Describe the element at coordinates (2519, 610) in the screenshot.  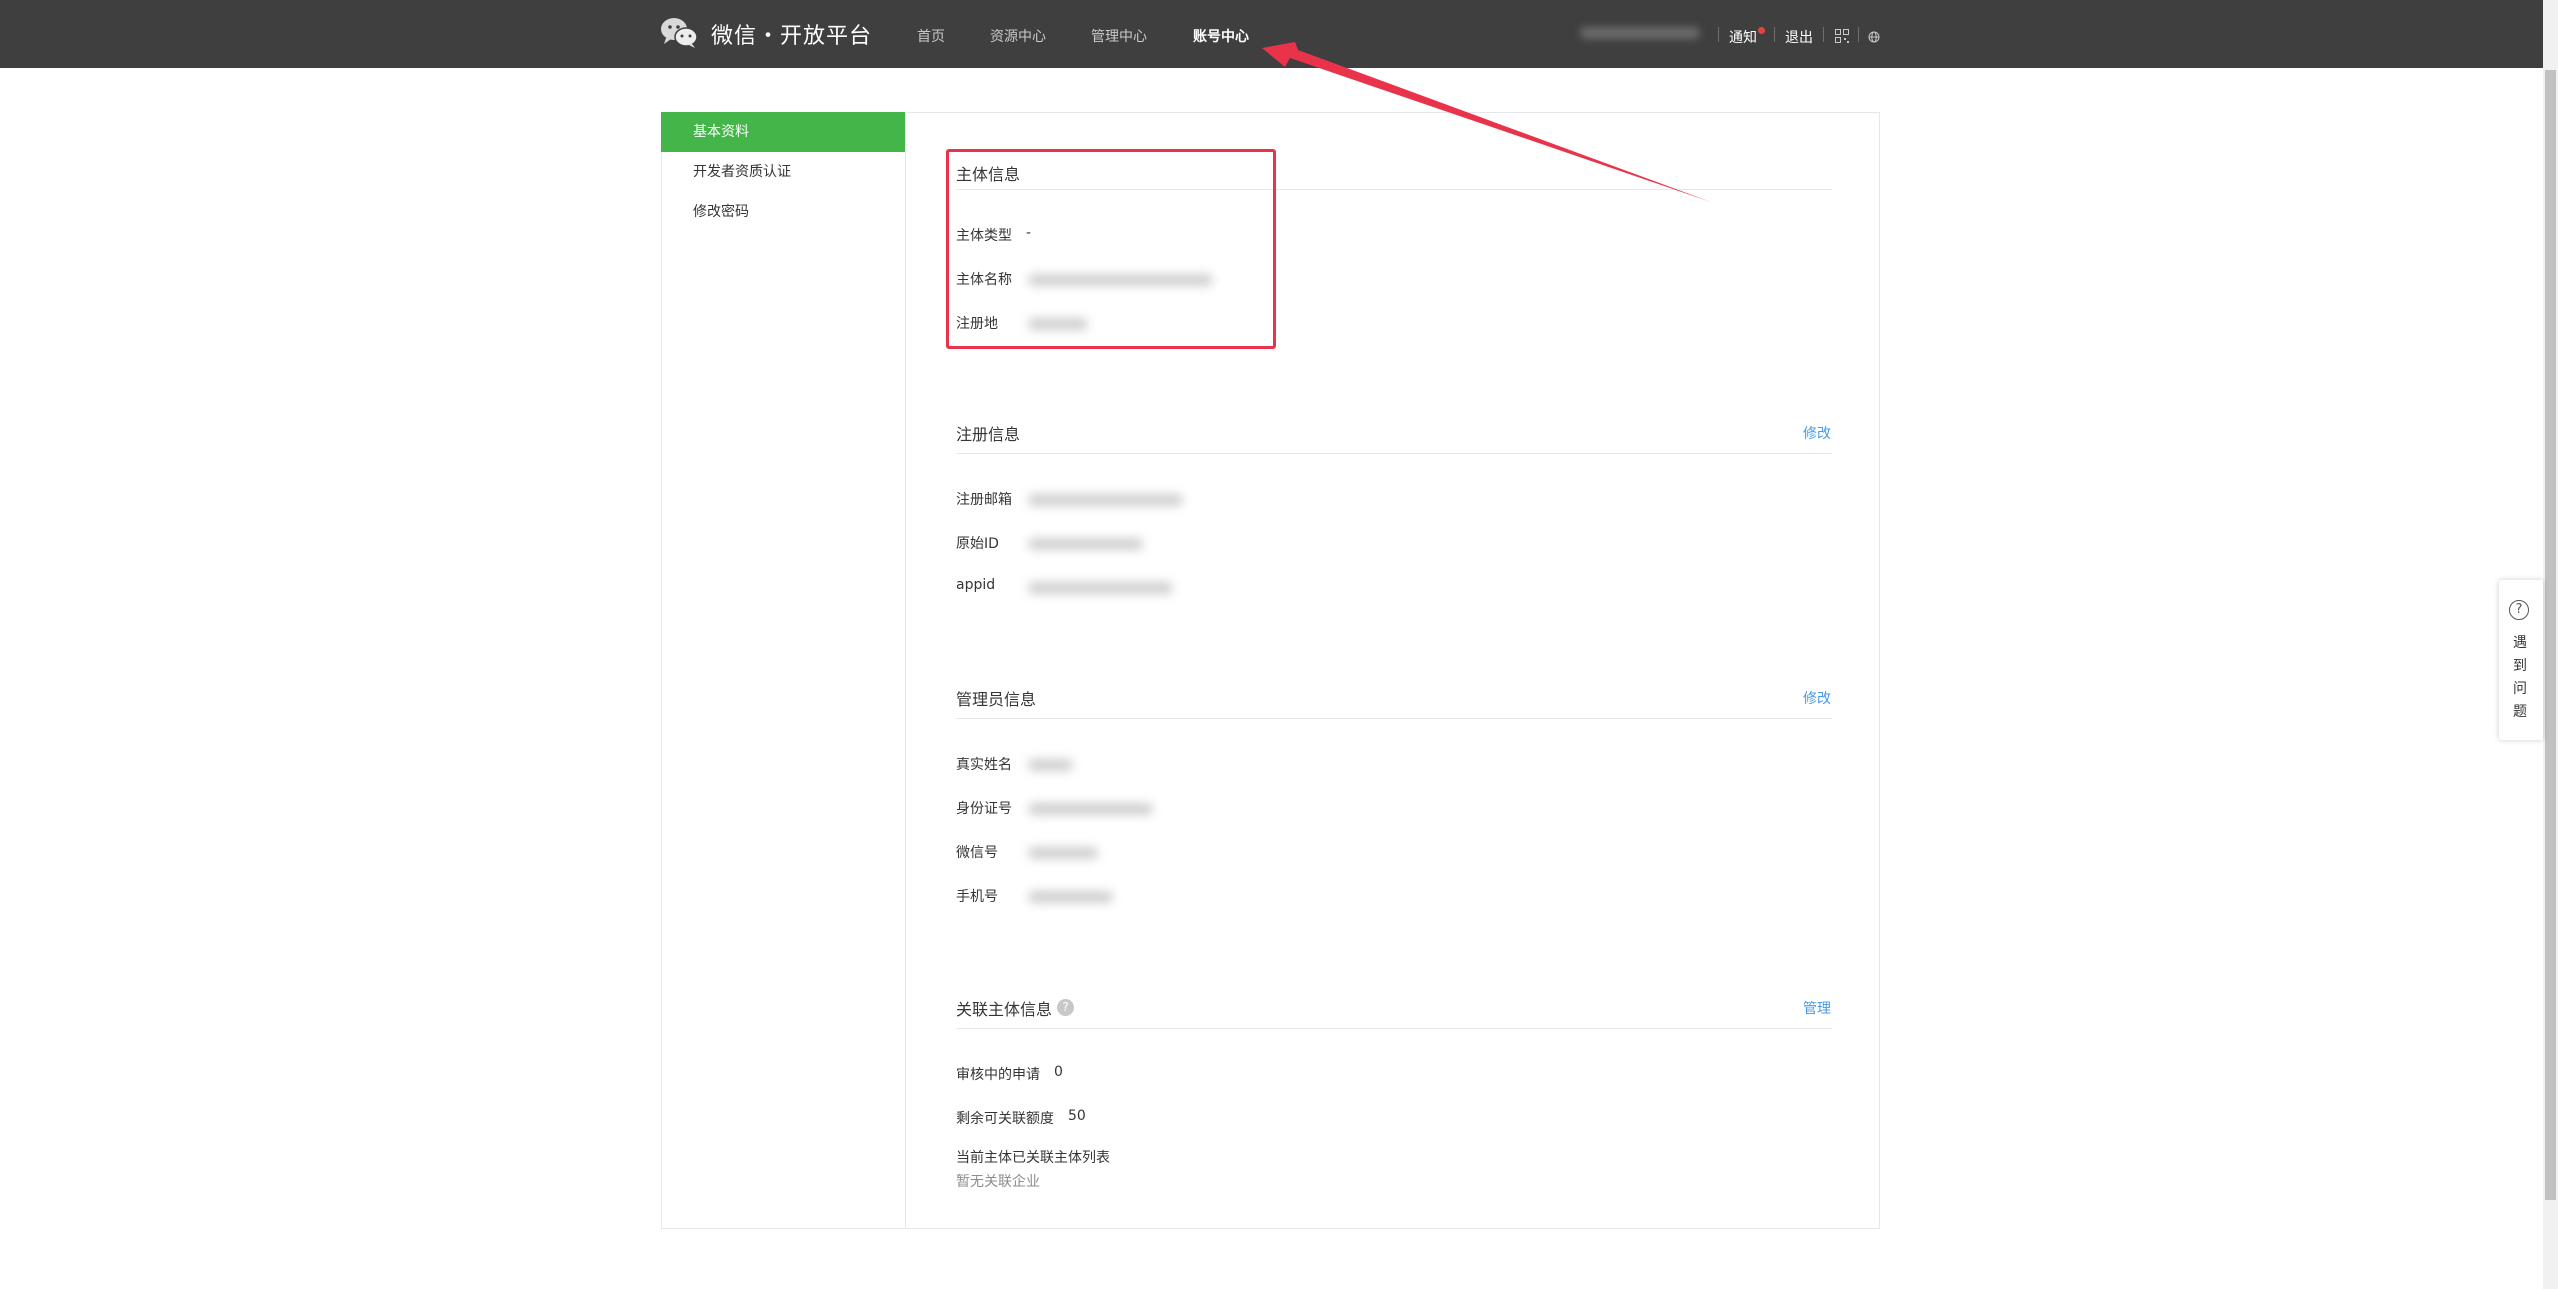
I see `question-icon: ?` at that location.